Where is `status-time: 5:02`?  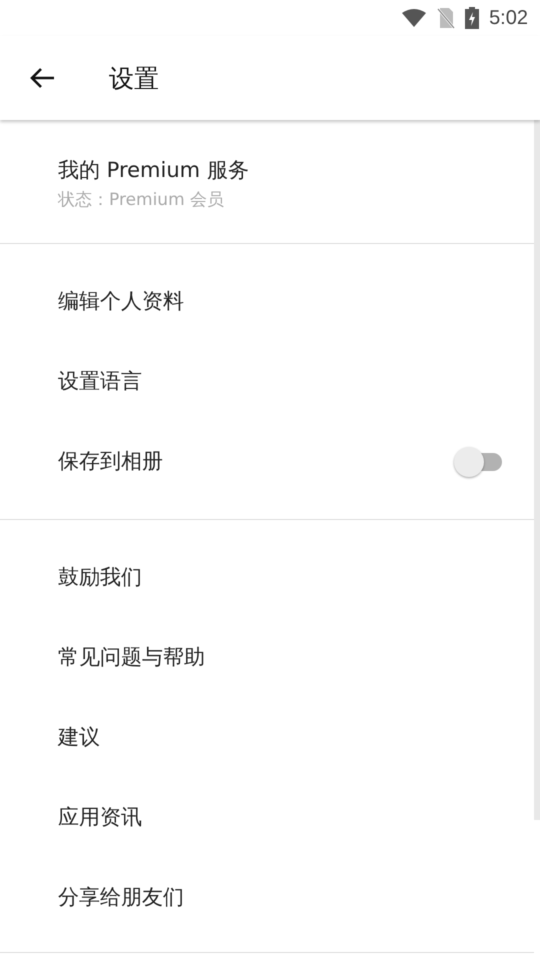
status-time: 5:02 is located at coordinates (508, 18).